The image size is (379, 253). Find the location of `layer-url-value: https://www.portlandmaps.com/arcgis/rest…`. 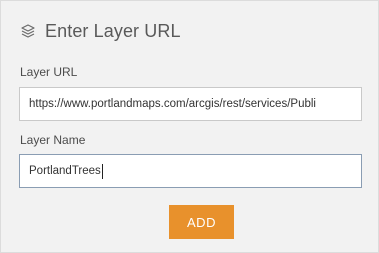

layer-url-value: https://www.portlandmaps.com/arcgis/rest… is located at coordinates (172, 104).